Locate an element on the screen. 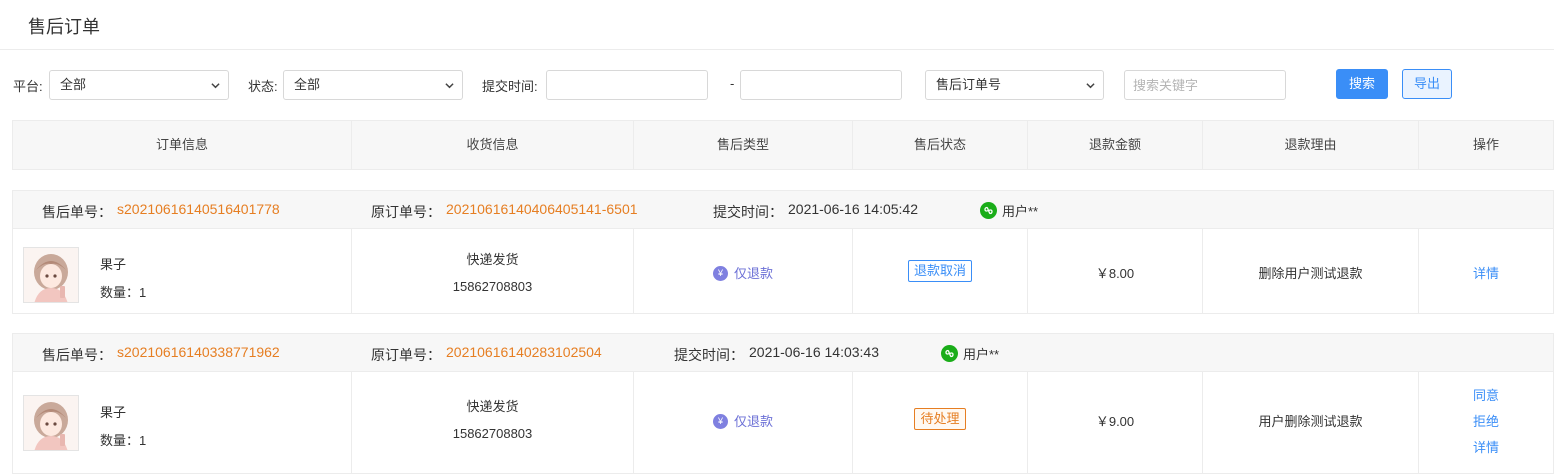 The width and height of the screenshot is (1554, 474). refund-amount-cell: ￥8.00 is located at coordinates (1115, 271).